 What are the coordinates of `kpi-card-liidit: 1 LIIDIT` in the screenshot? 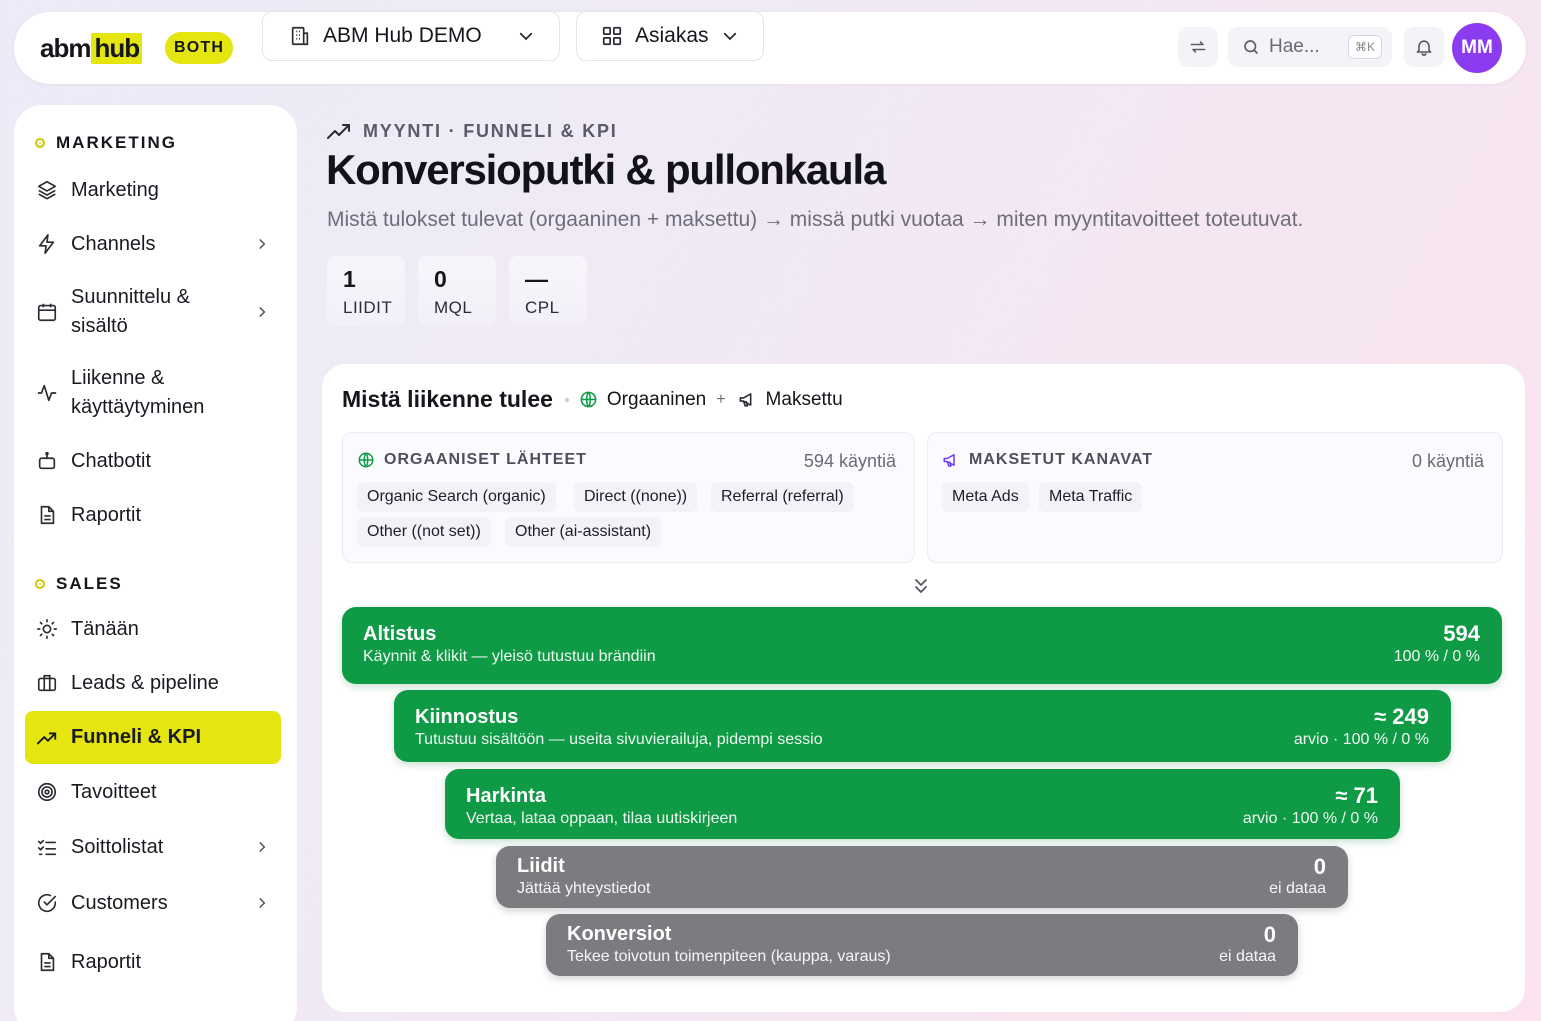 It's located at (366, 291).